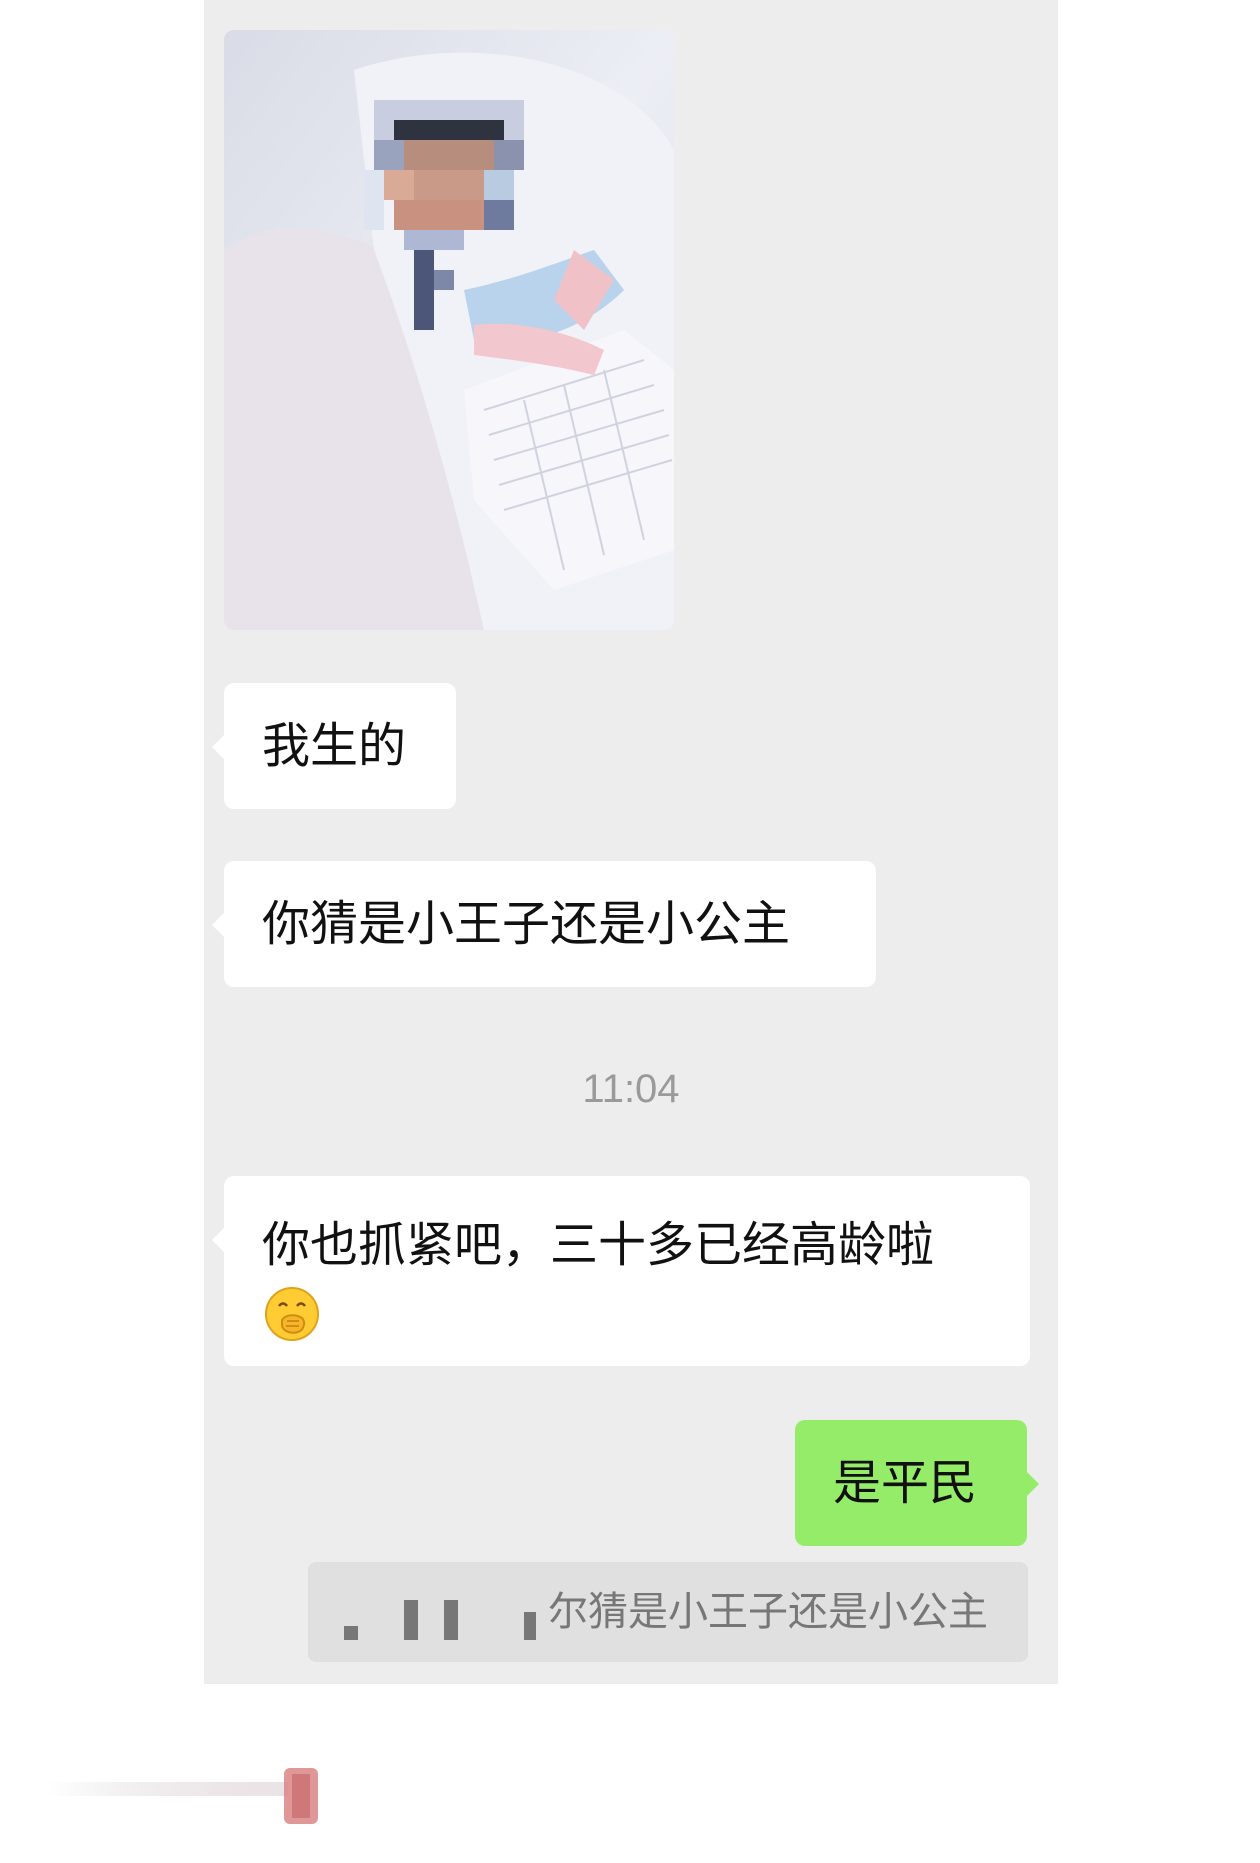  What do you see at coordinates (598, 1245) in the screenshot?
I see `message-text: 你也抓紧吧，三十多已经高龄啦` at bounding box center [598, 1245].